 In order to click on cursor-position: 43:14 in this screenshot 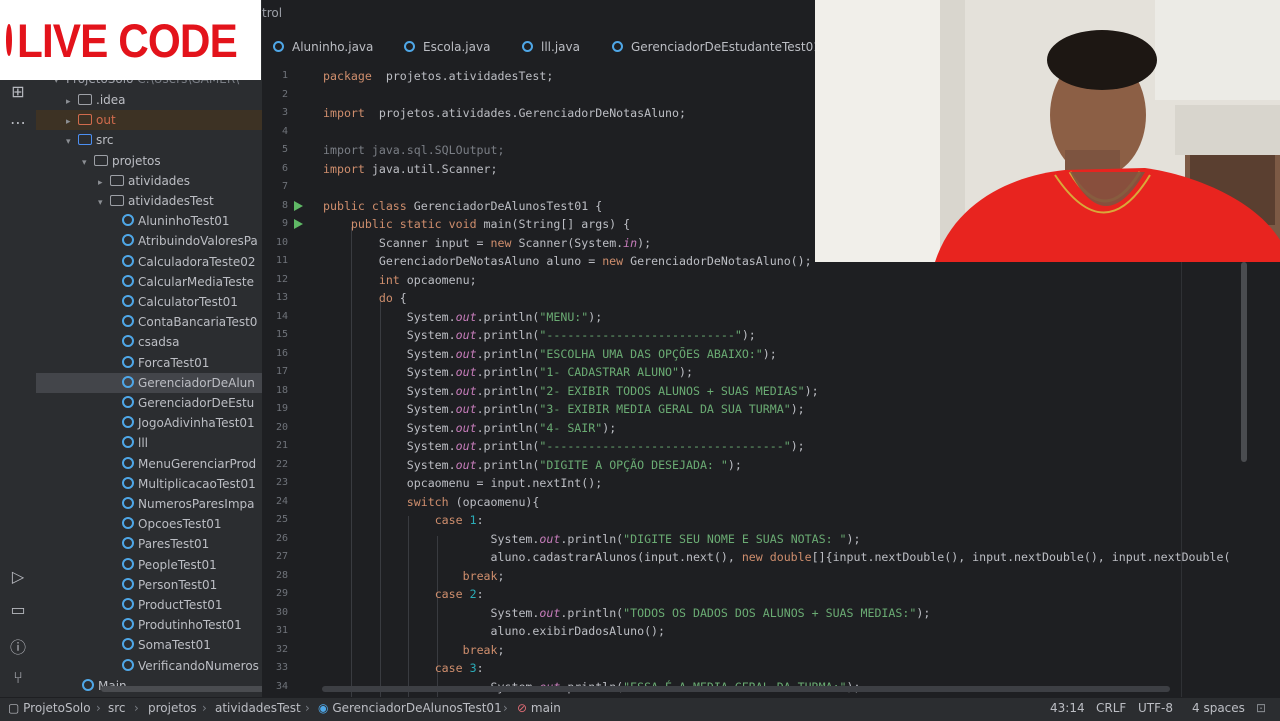, I will do `click(1067, 708)`.